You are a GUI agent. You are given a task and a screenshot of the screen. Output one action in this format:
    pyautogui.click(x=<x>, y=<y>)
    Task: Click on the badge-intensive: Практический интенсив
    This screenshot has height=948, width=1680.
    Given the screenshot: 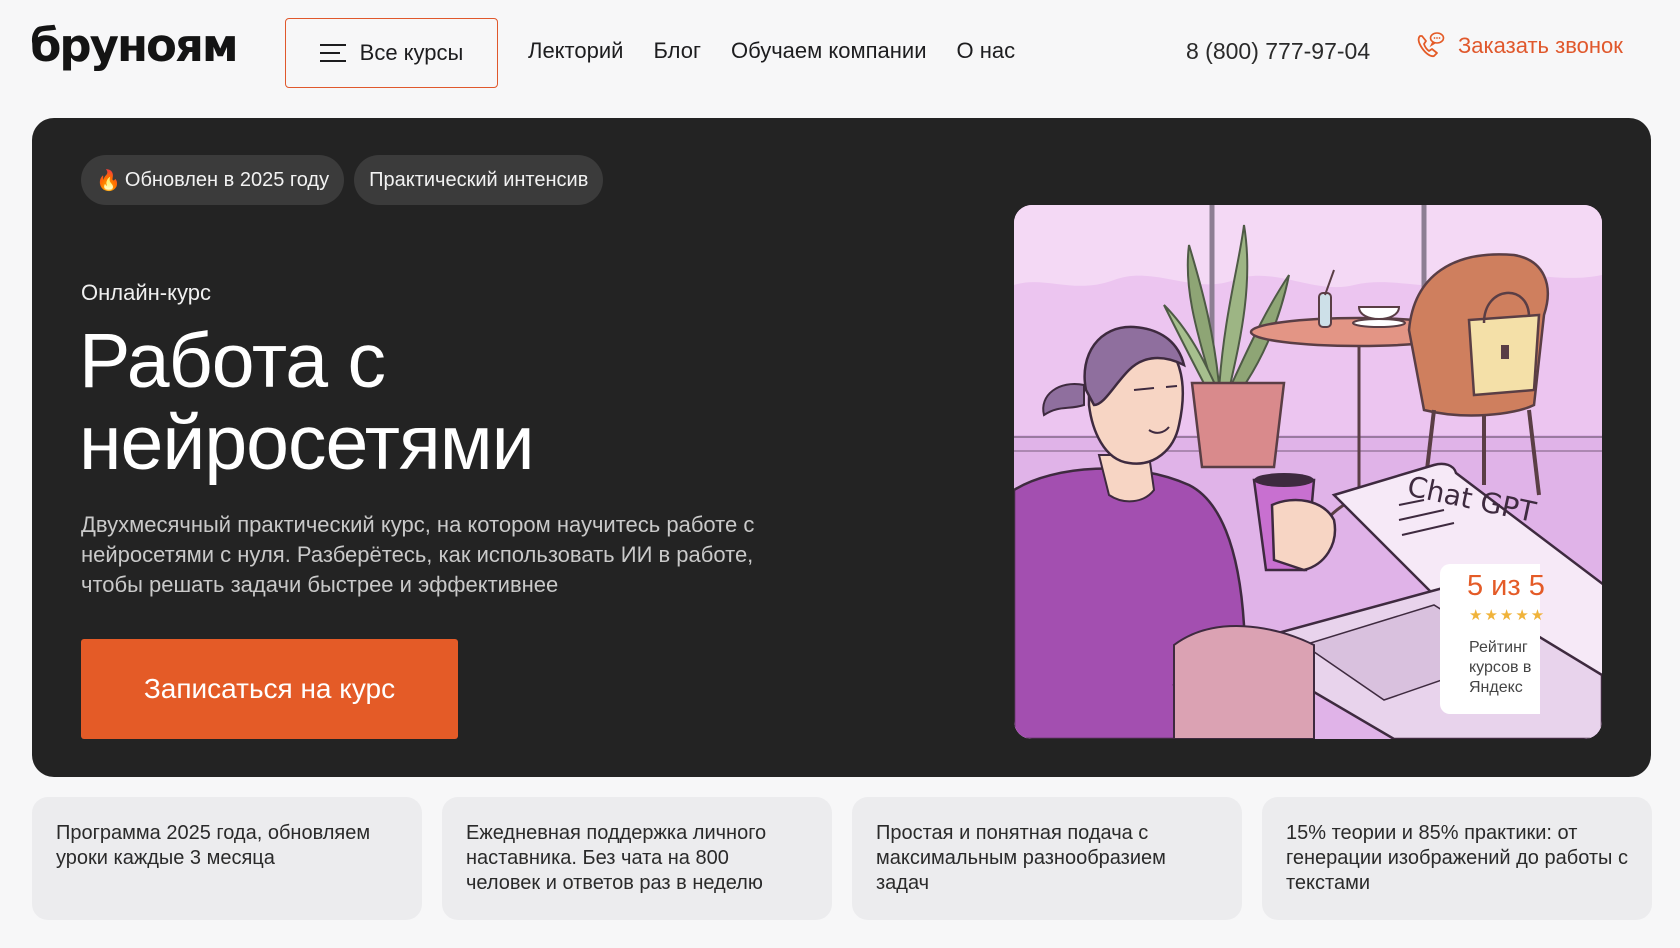 What is the action you would take?
    pyautogui.click(x=479, y=180)
    